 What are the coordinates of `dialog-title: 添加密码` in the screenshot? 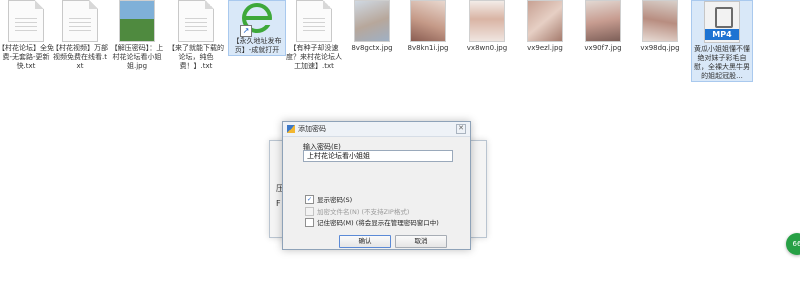 It's located at (312, 129).